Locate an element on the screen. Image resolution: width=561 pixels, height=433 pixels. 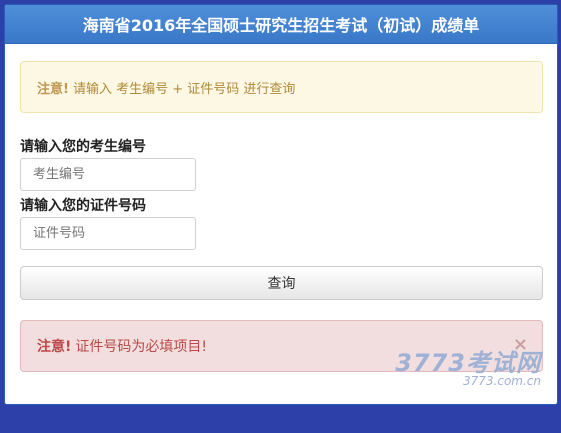
site-watermark: 3773考试网 3773.com.cn is located at coordinates (468, 365).